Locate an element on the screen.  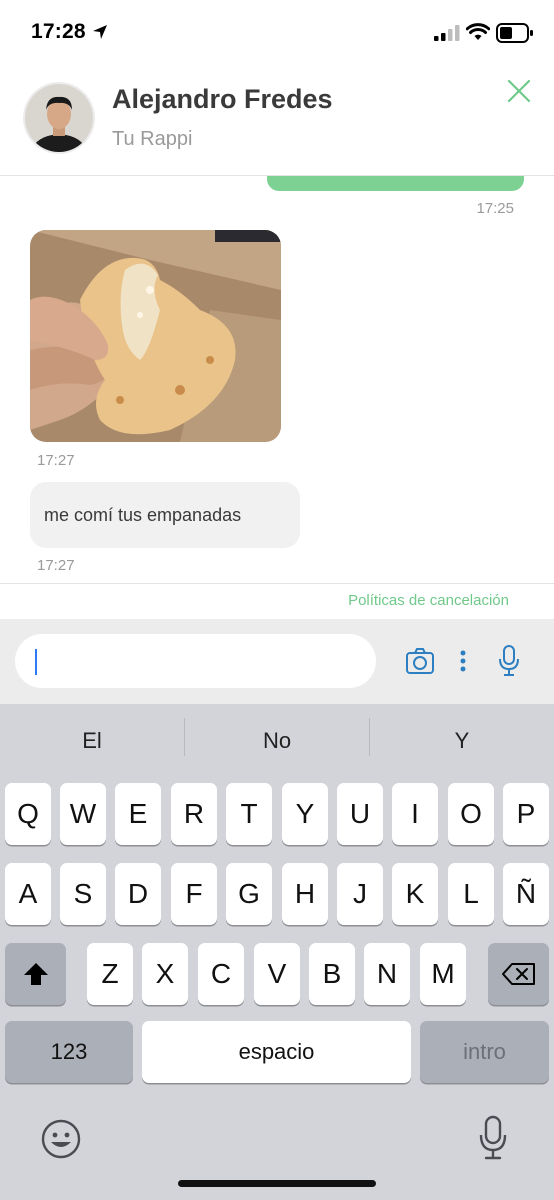
key-u: U is located at coordinates (360, 814).